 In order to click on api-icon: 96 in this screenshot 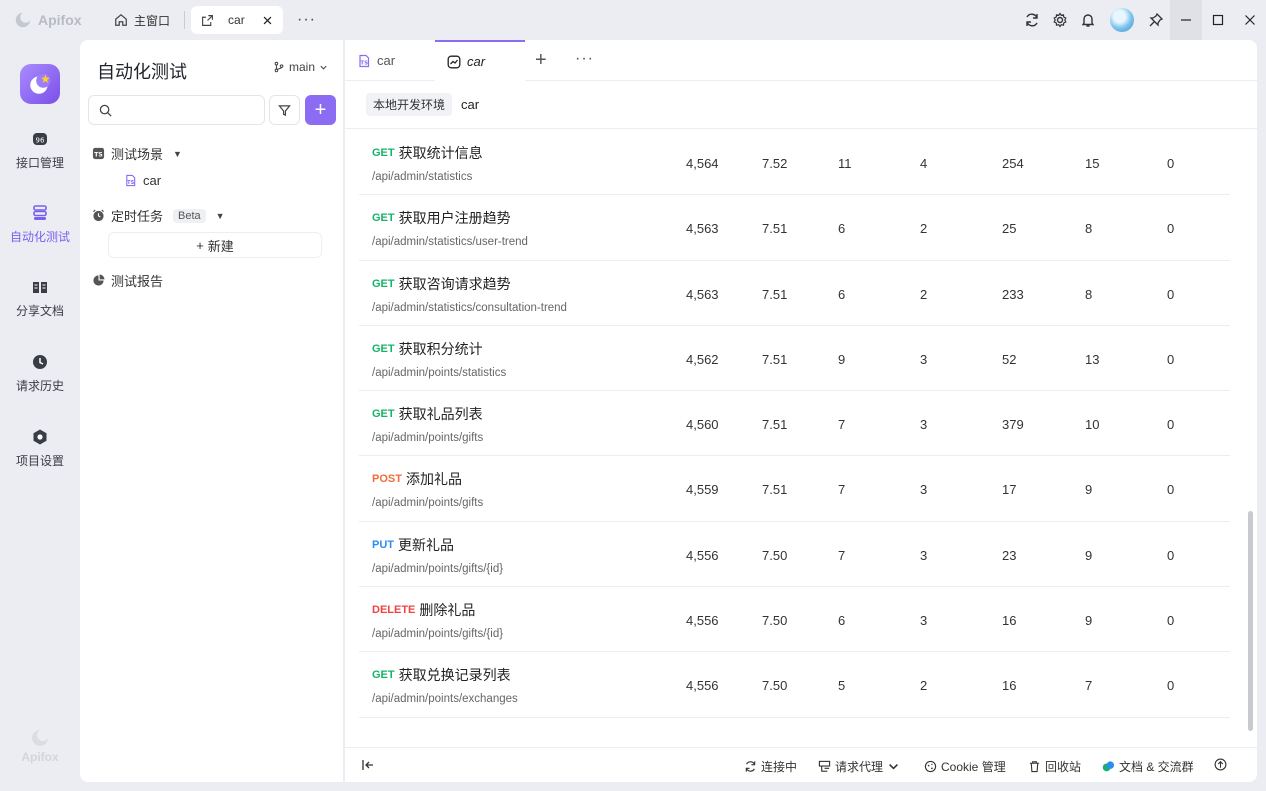, I will do `click(40, 139)`.